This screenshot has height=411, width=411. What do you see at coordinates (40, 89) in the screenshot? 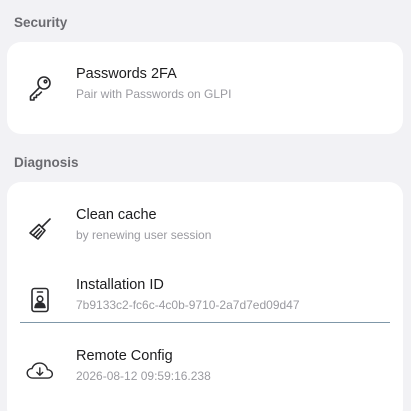
I see `key-icon` at bounding box center [40, 89].